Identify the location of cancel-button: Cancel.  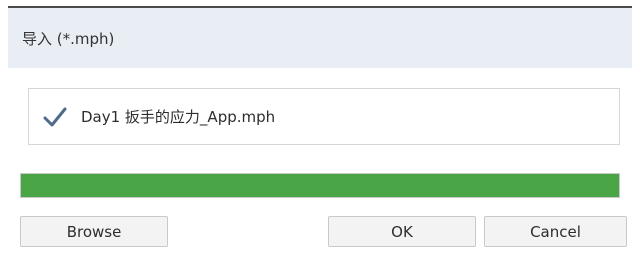
(555, 231).